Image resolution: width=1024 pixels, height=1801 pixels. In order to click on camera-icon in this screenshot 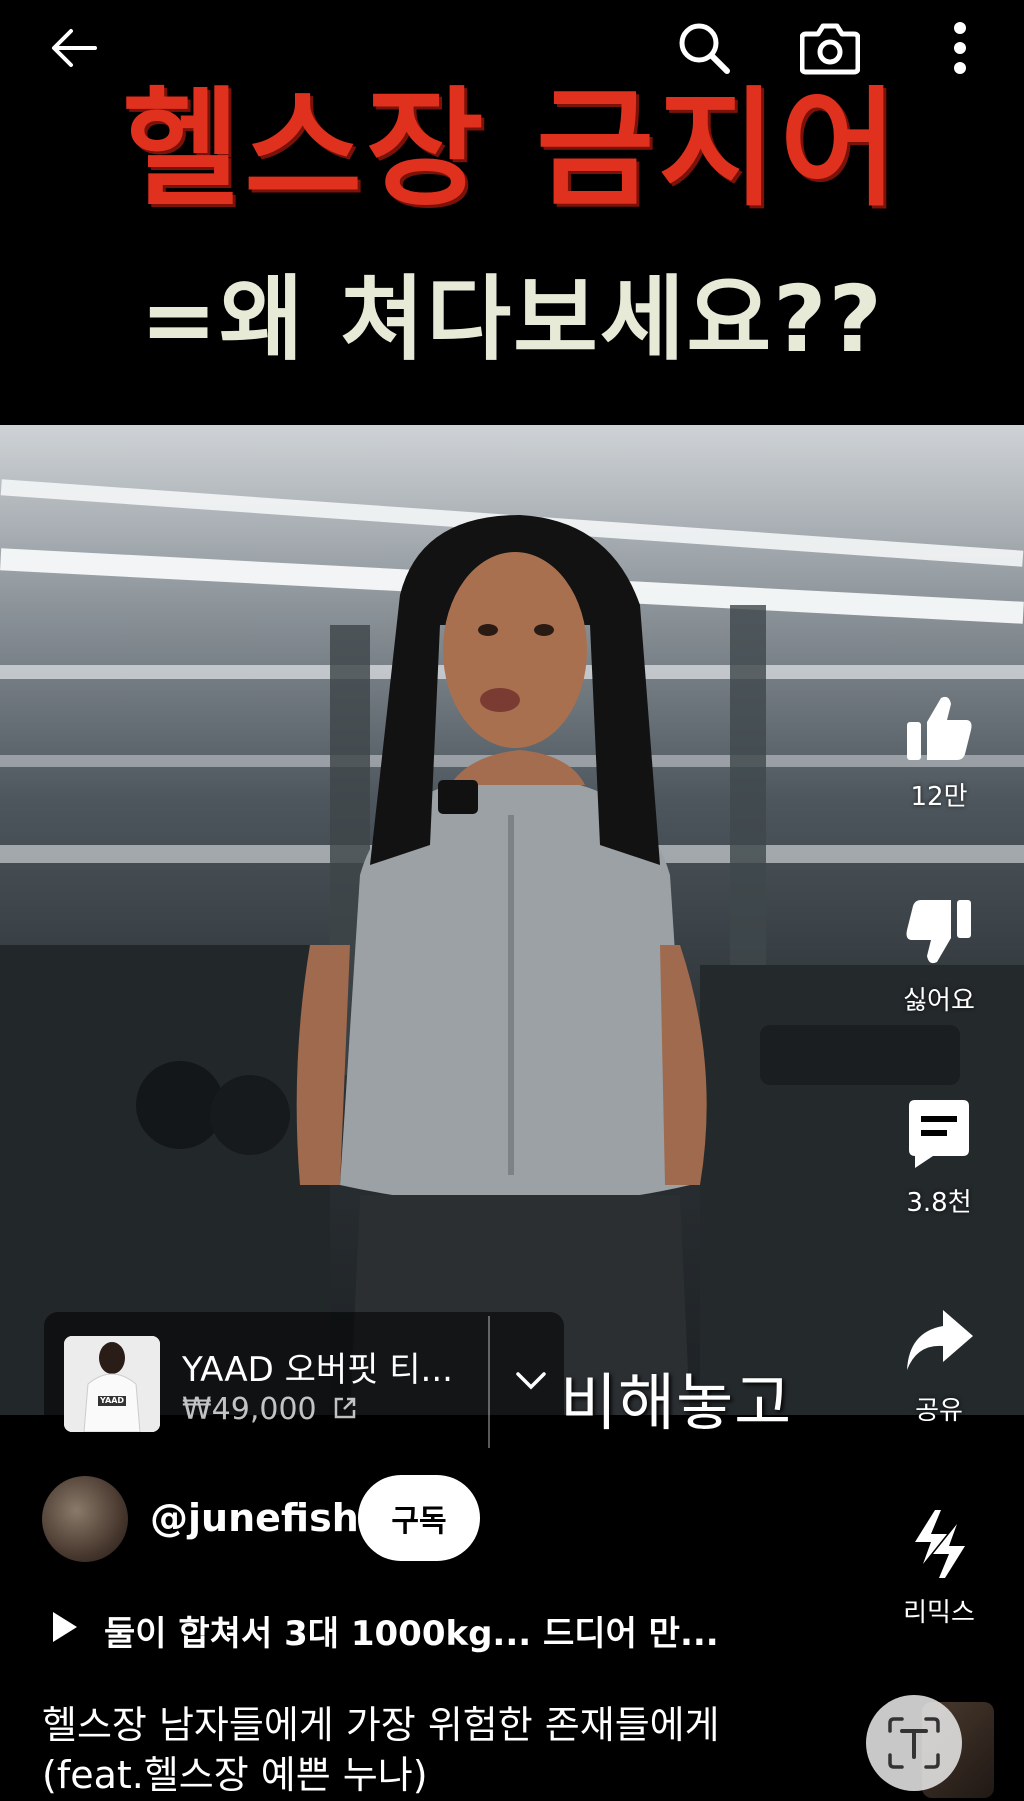, I will do `click(830, 49)`.